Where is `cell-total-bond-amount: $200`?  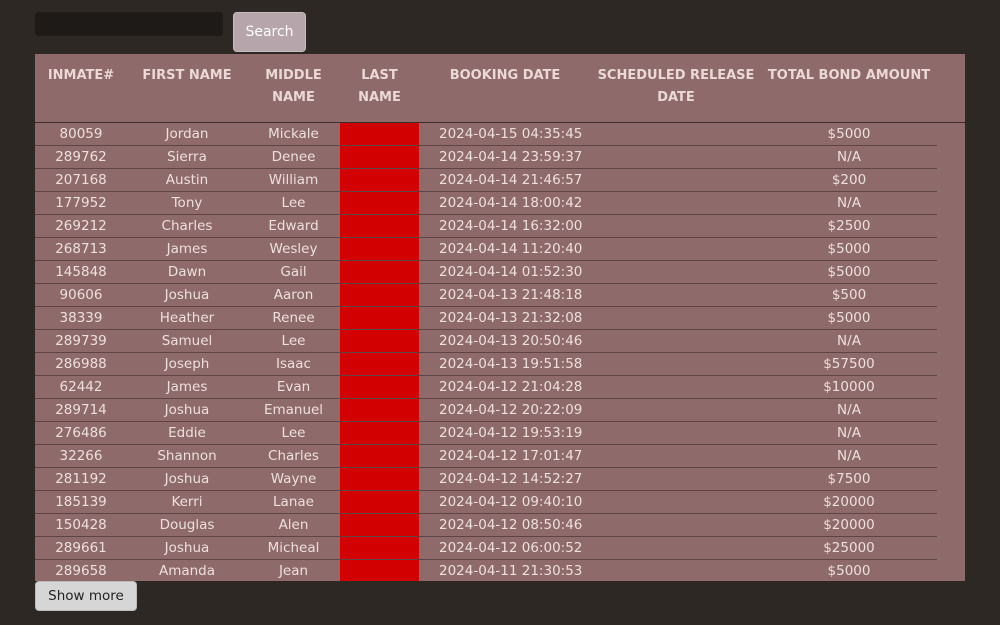
cell-total-bond-amount: $200 is located at coordinates (849, 180).